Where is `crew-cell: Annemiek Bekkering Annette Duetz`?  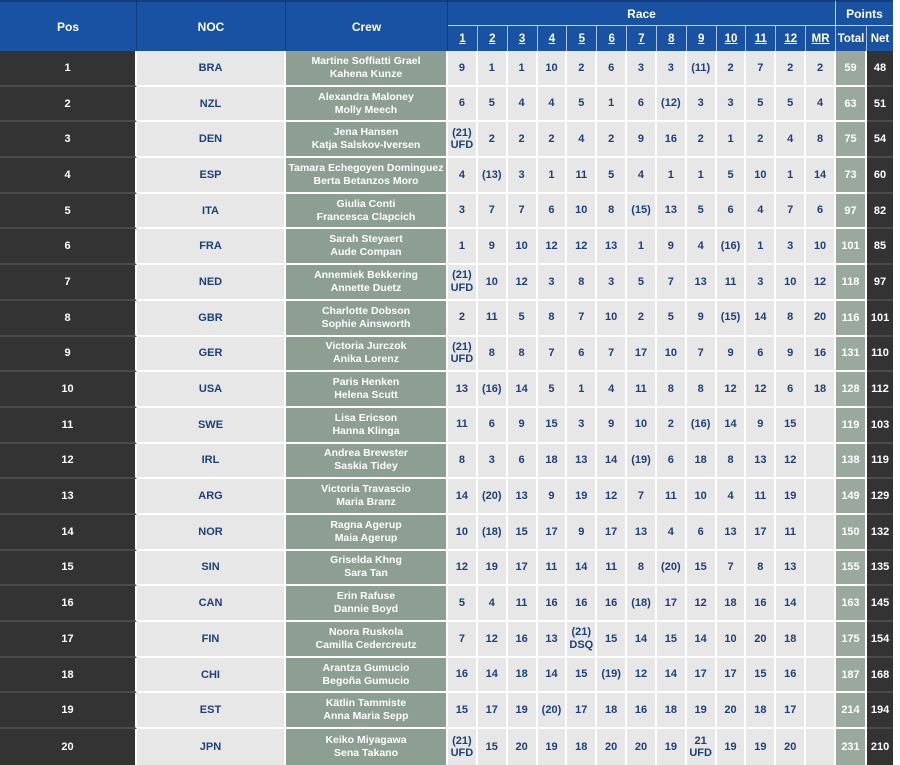 crew-cell: Annemiek Bekkering Annette Duetz is located at coordinates (367, 283).